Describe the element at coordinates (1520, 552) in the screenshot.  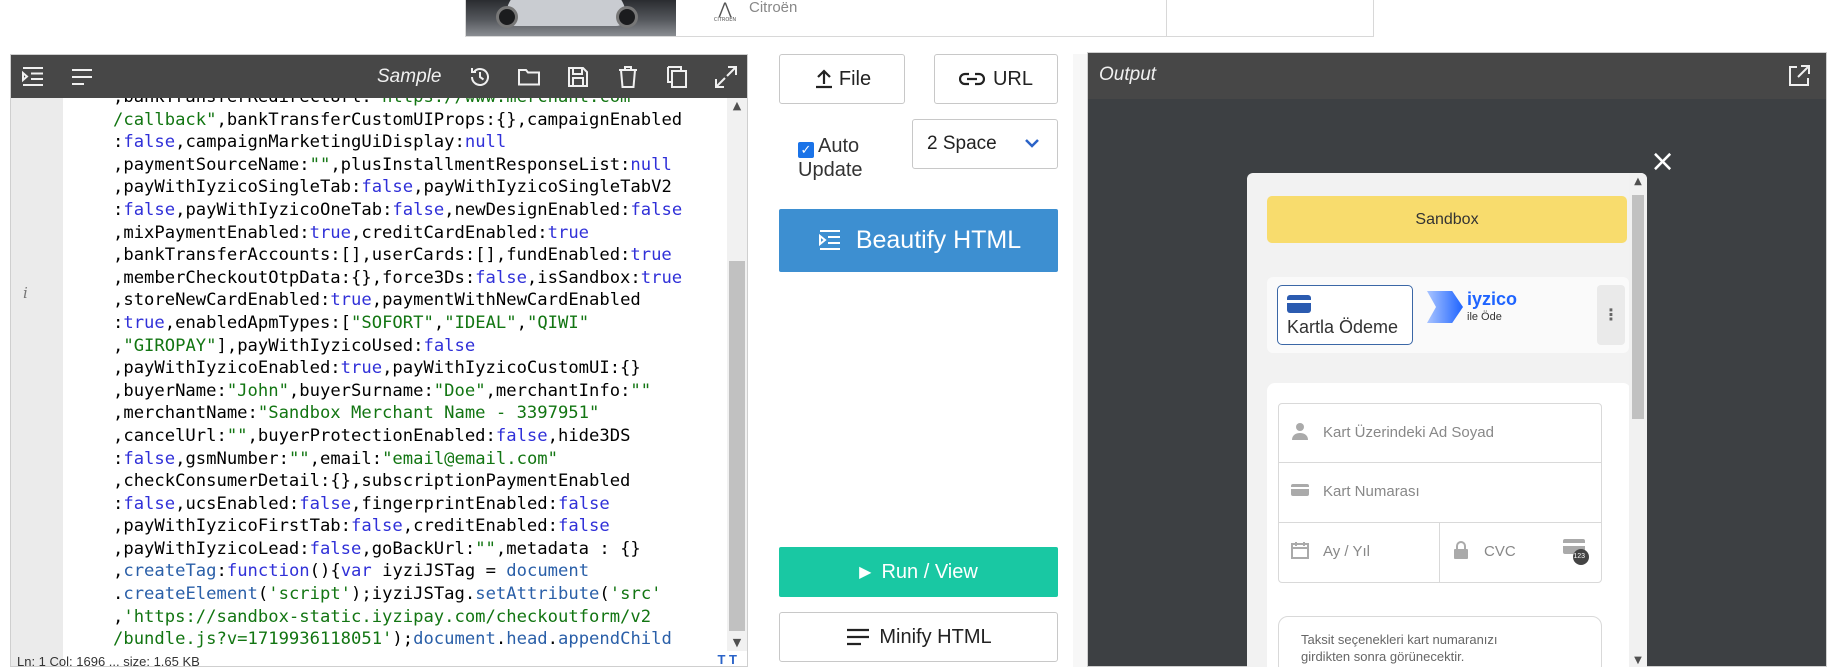
I see `cvc-field: CVC 123` at that location.